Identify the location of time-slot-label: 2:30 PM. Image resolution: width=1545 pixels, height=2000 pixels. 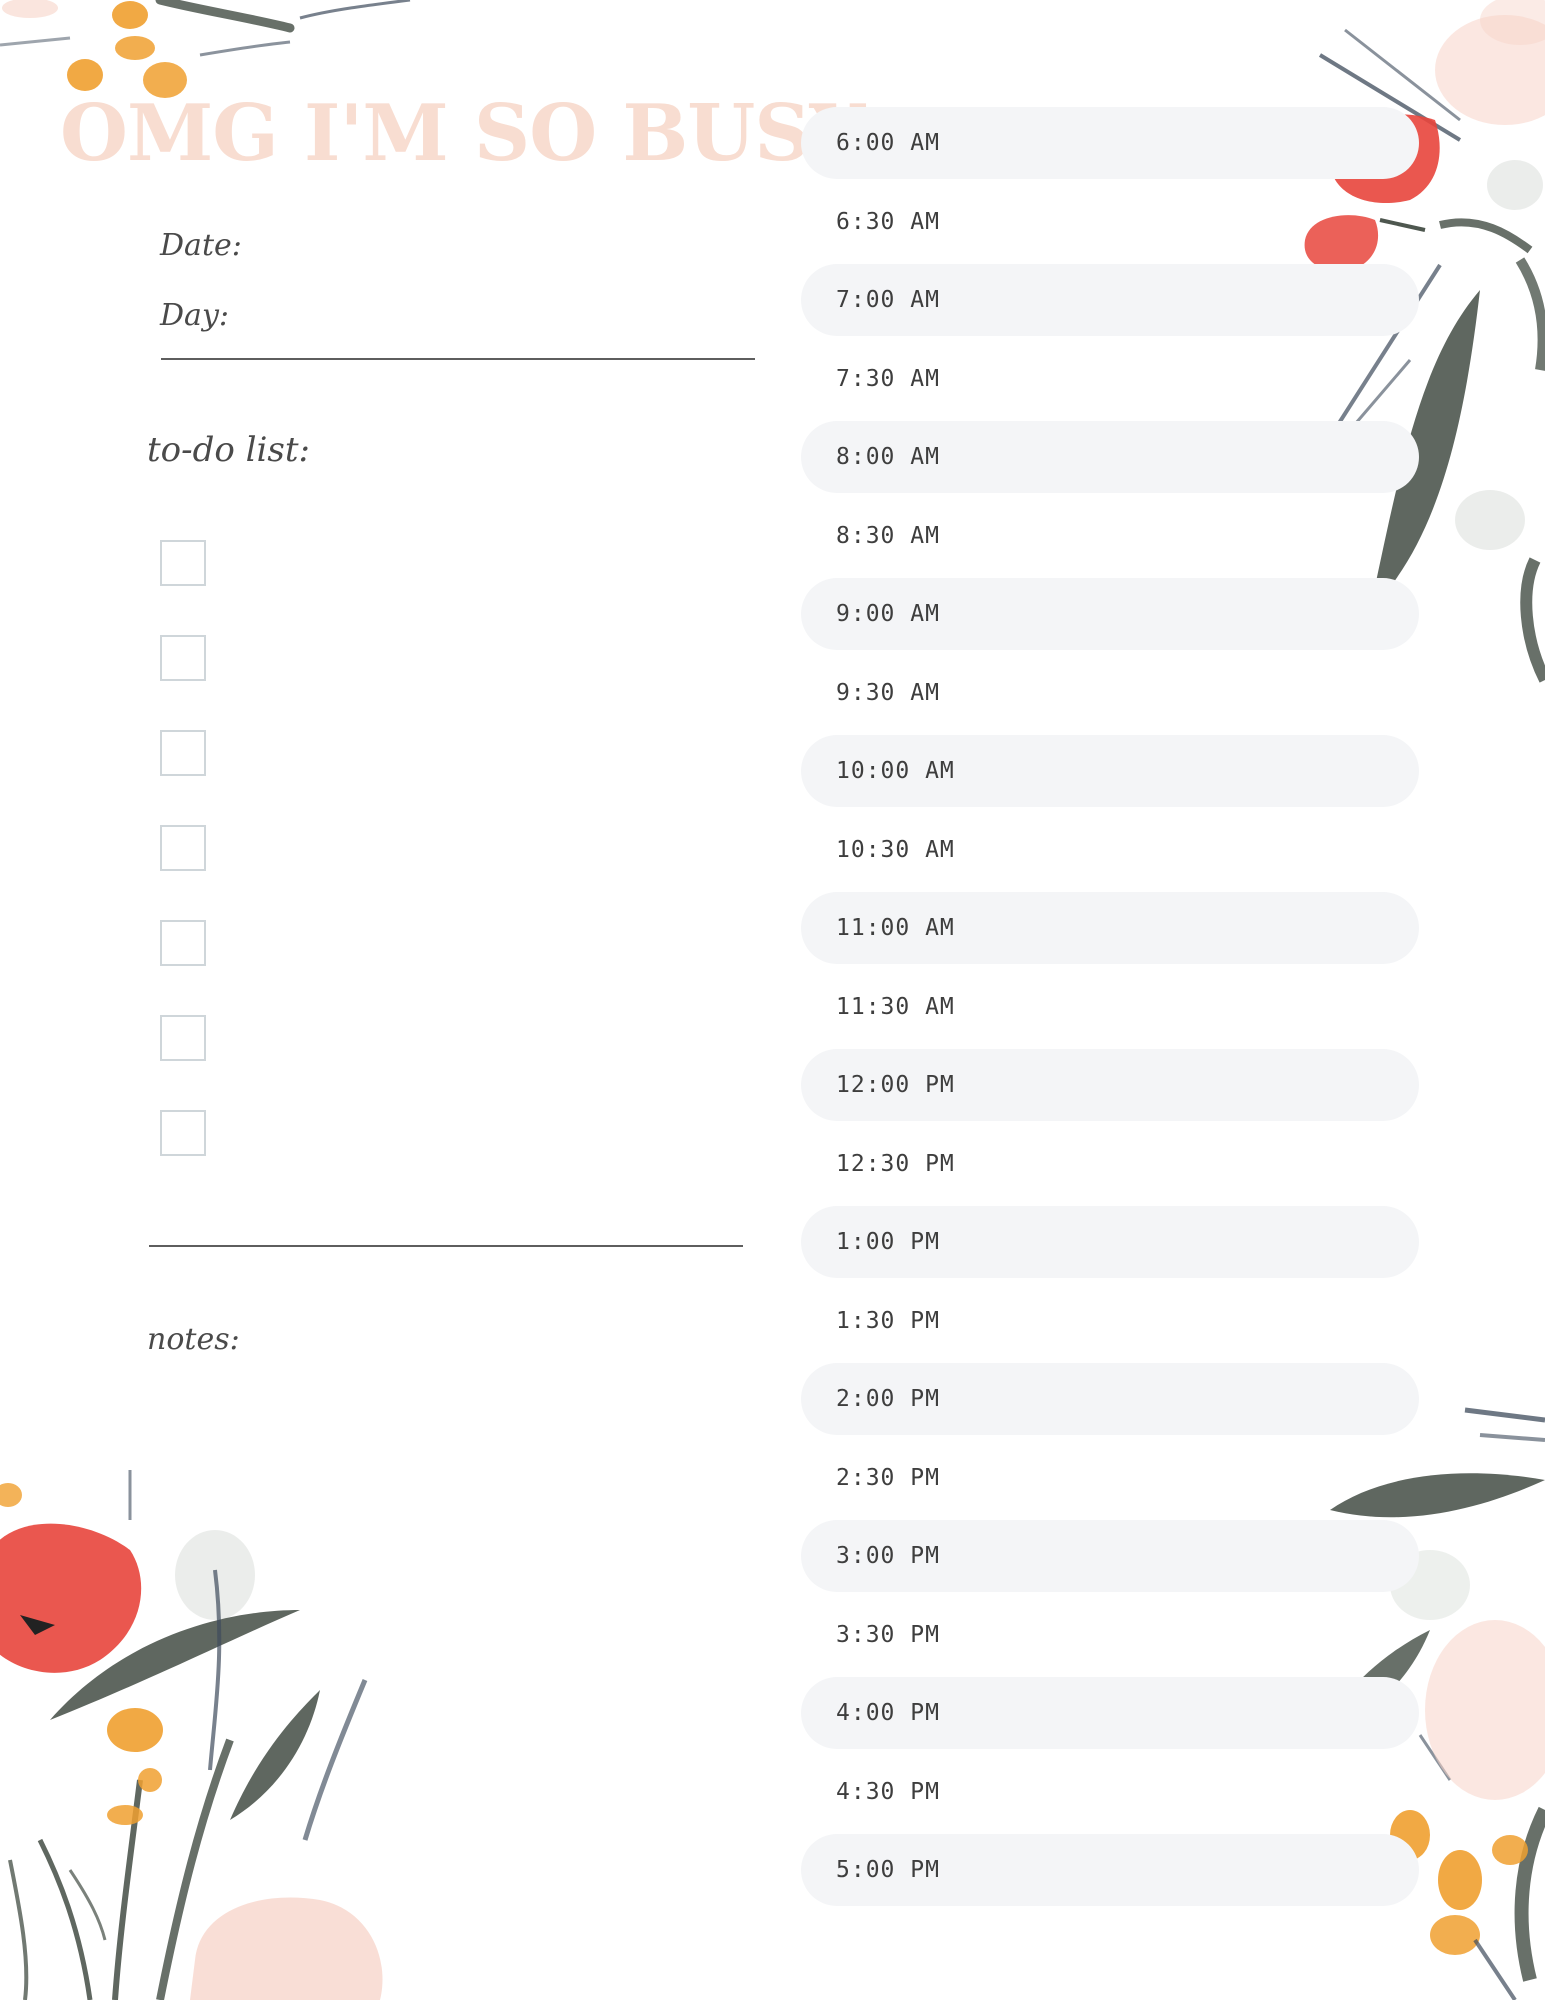
(888, 1477).